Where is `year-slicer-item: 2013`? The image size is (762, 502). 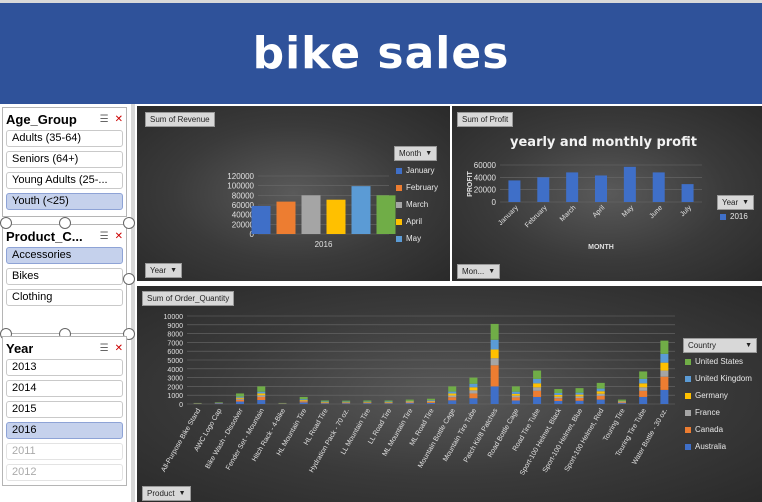
year-slicer-item: 2013 is located at coordinates (64, 367).